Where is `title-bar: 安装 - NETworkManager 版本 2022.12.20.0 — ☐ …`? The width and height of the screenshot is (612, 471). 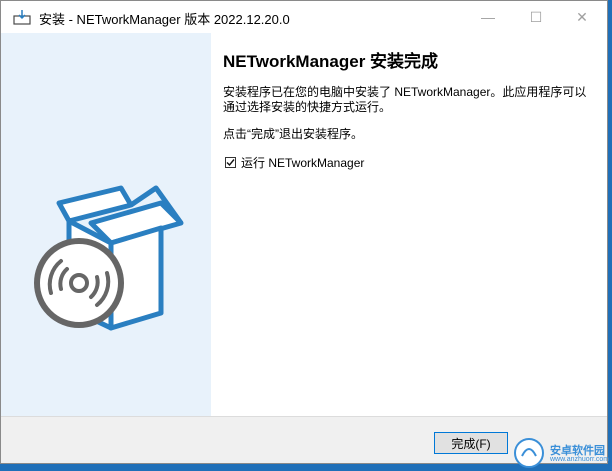 title-bar: 安装 - NETworkManager 版本 2022.12.20.0 — ☐ … is located at coordinates (304, 17).